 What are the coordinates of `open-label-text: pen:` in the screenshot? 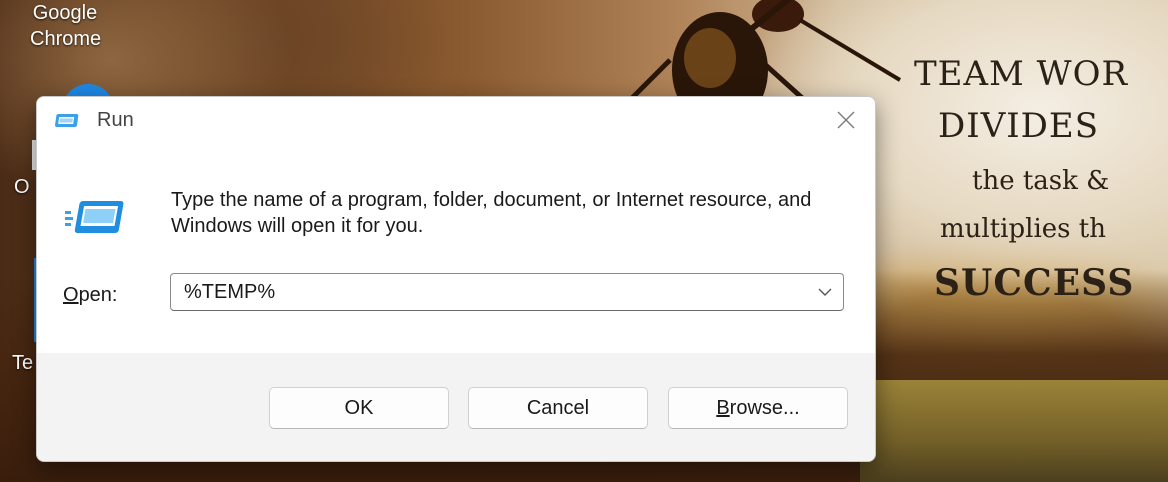 It's located at (98, 295).